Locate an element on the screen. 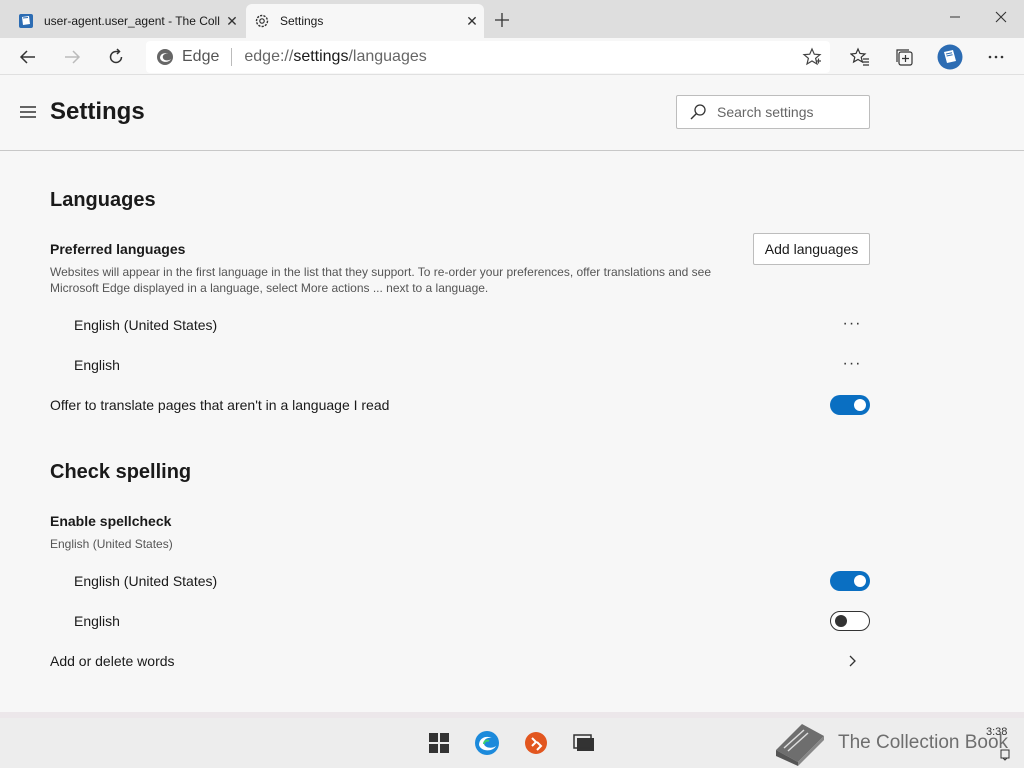  tab-settings: Settings ✕ is located at coordinates (365, 21).